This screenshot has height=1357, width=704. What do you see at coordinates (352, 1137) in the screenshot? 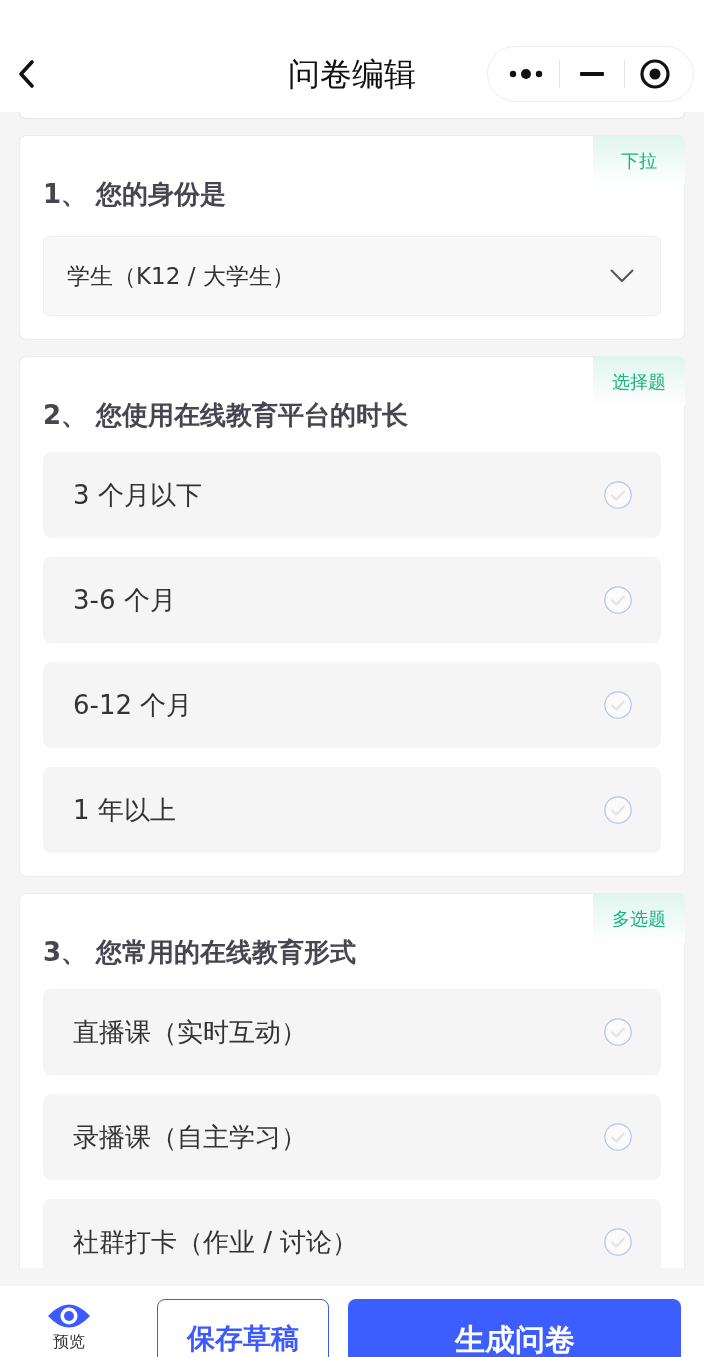
I see `option-item: 录播课（自主学习）` at bounding box center [352, 1137].